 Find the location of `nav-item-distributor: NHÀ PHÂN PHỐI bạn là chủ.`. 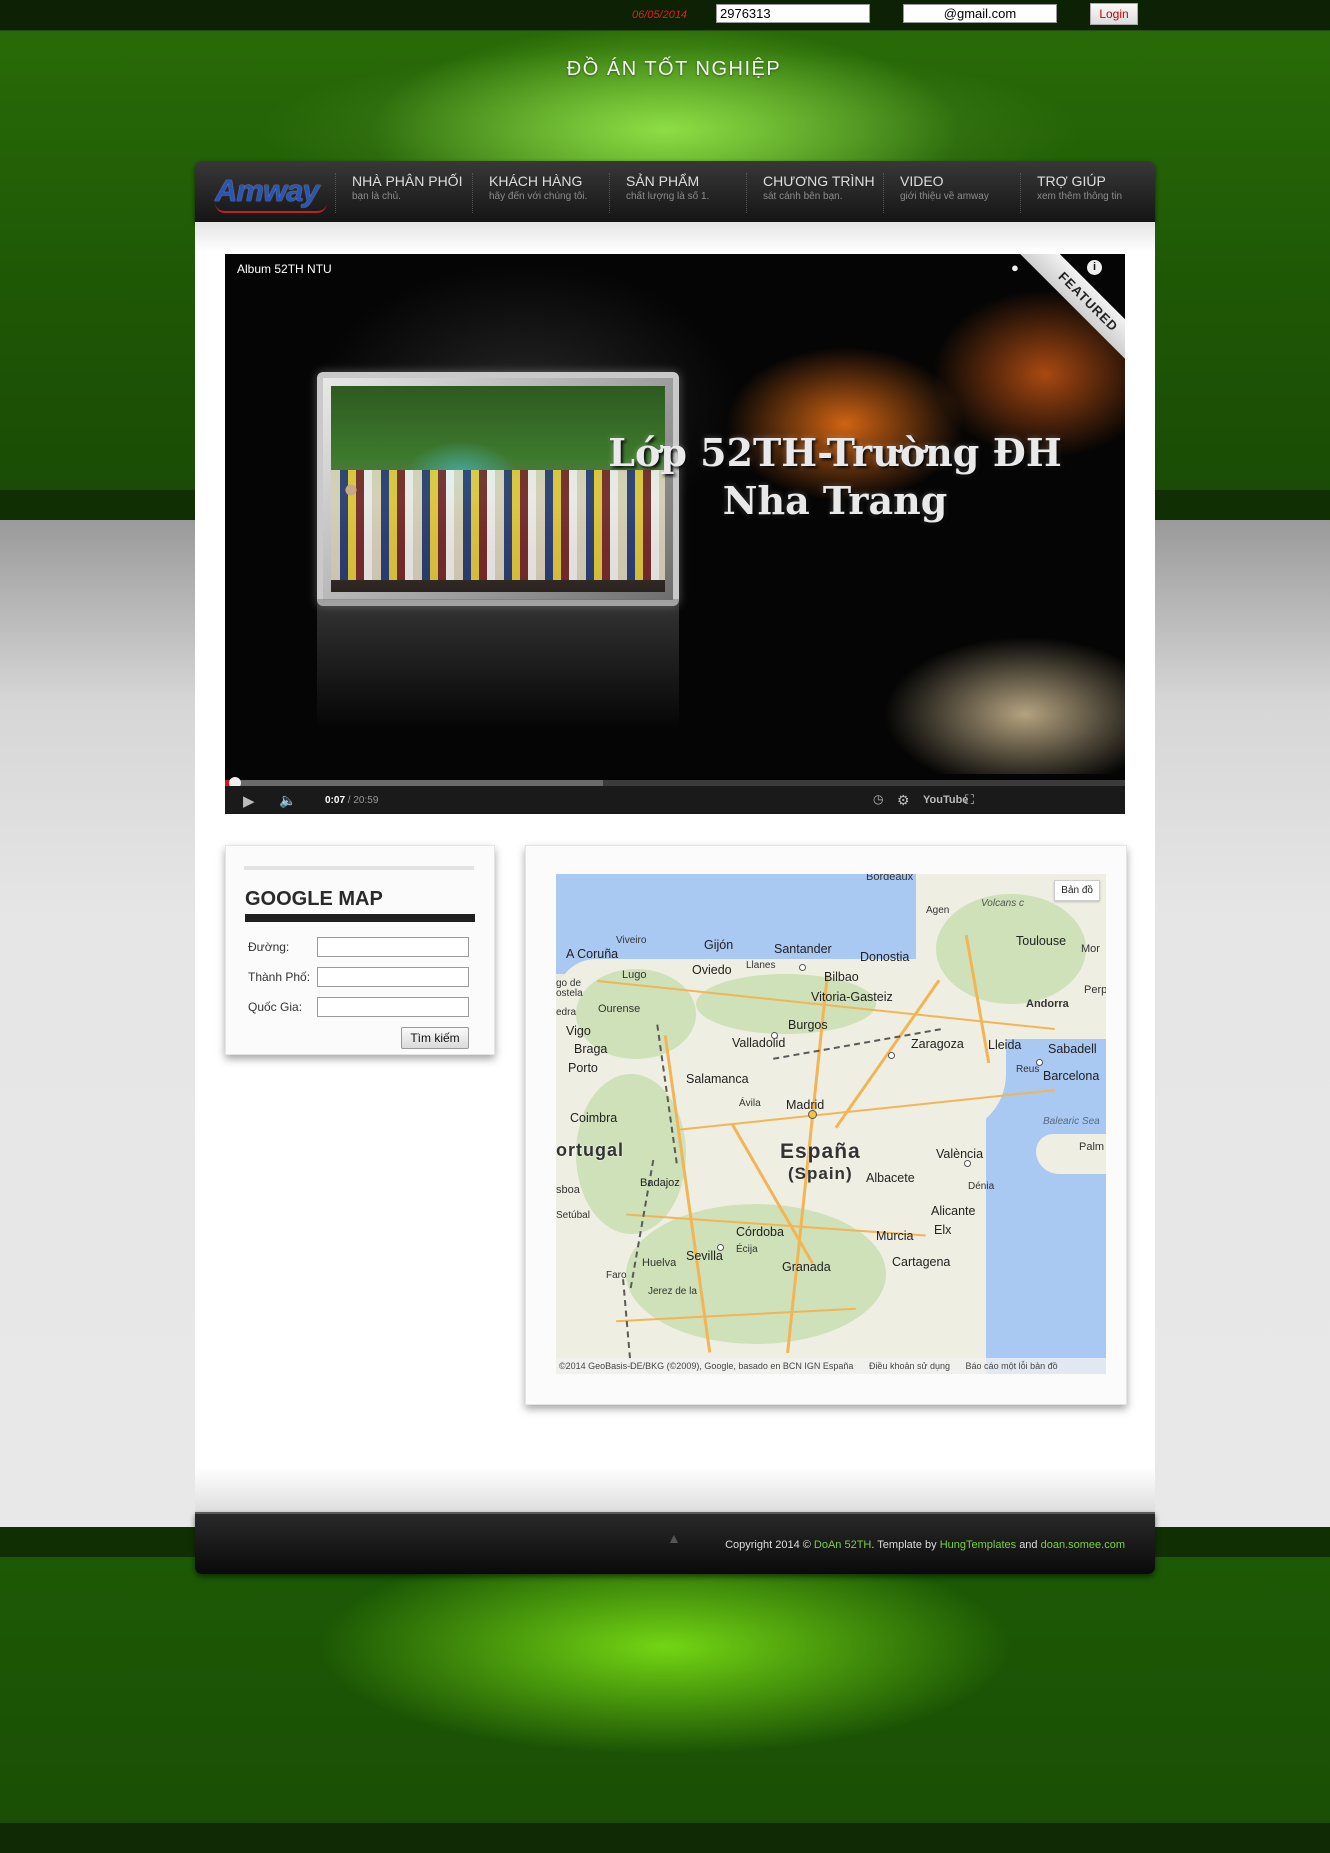

nav-item-distributor: NHÀ PHÂN PHỐI bạn là chủ. is located at coordinates (403, 193).